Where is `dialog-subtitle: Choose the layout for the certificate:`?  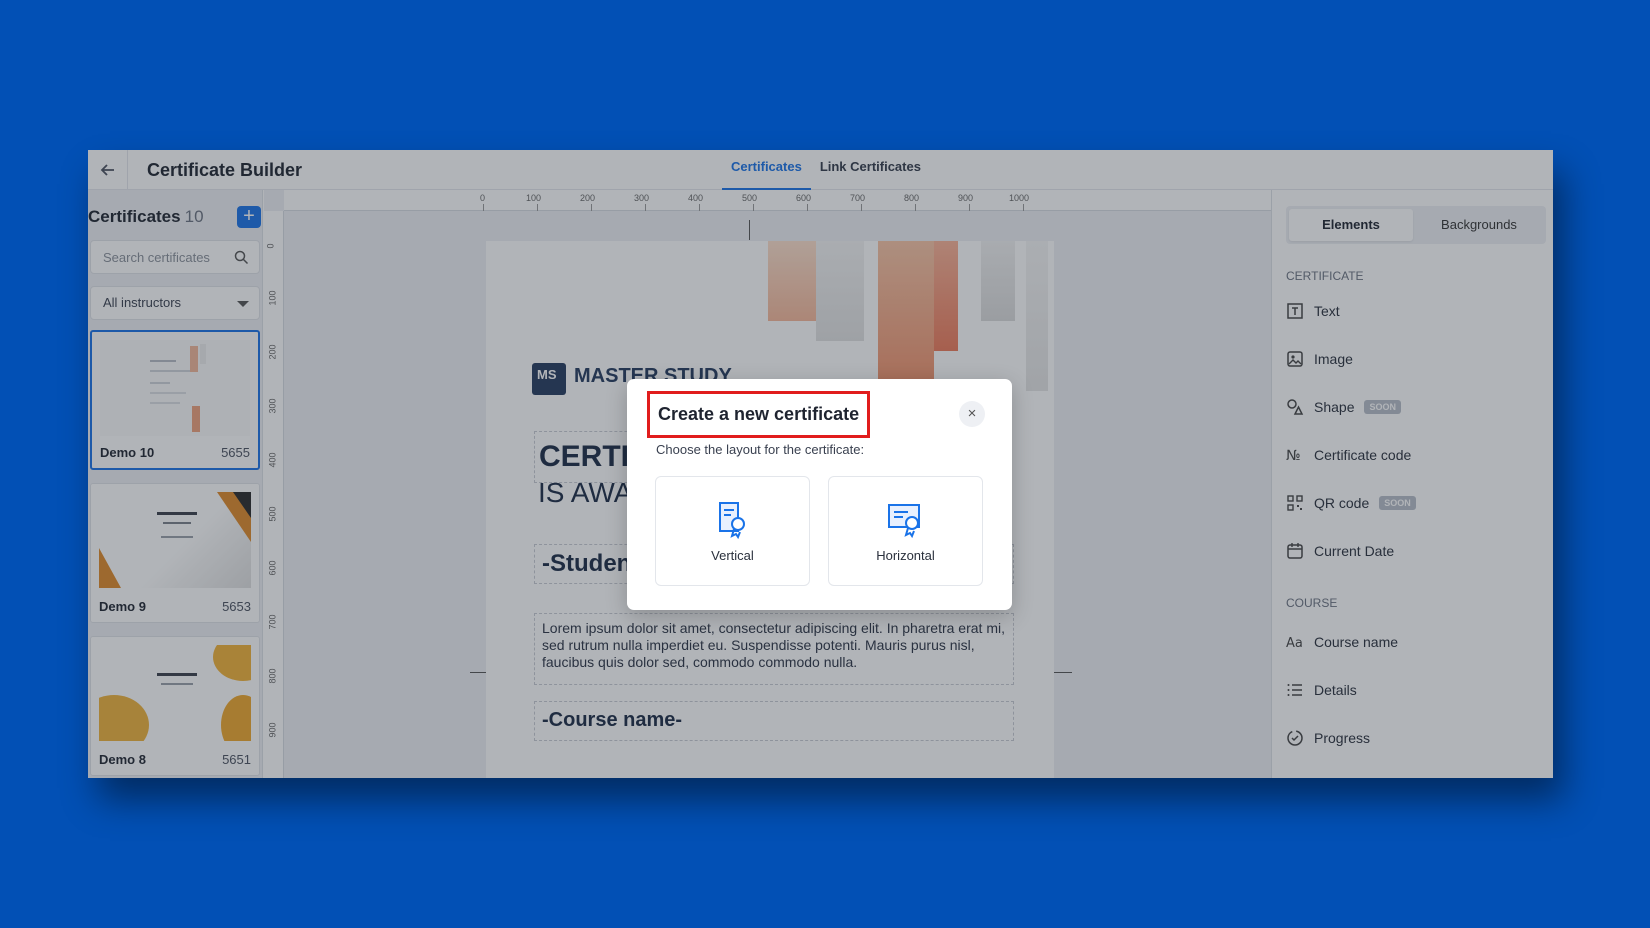 dialog-subtitle: Choose the layout for the certificate: is located at coordinates (760, 449).